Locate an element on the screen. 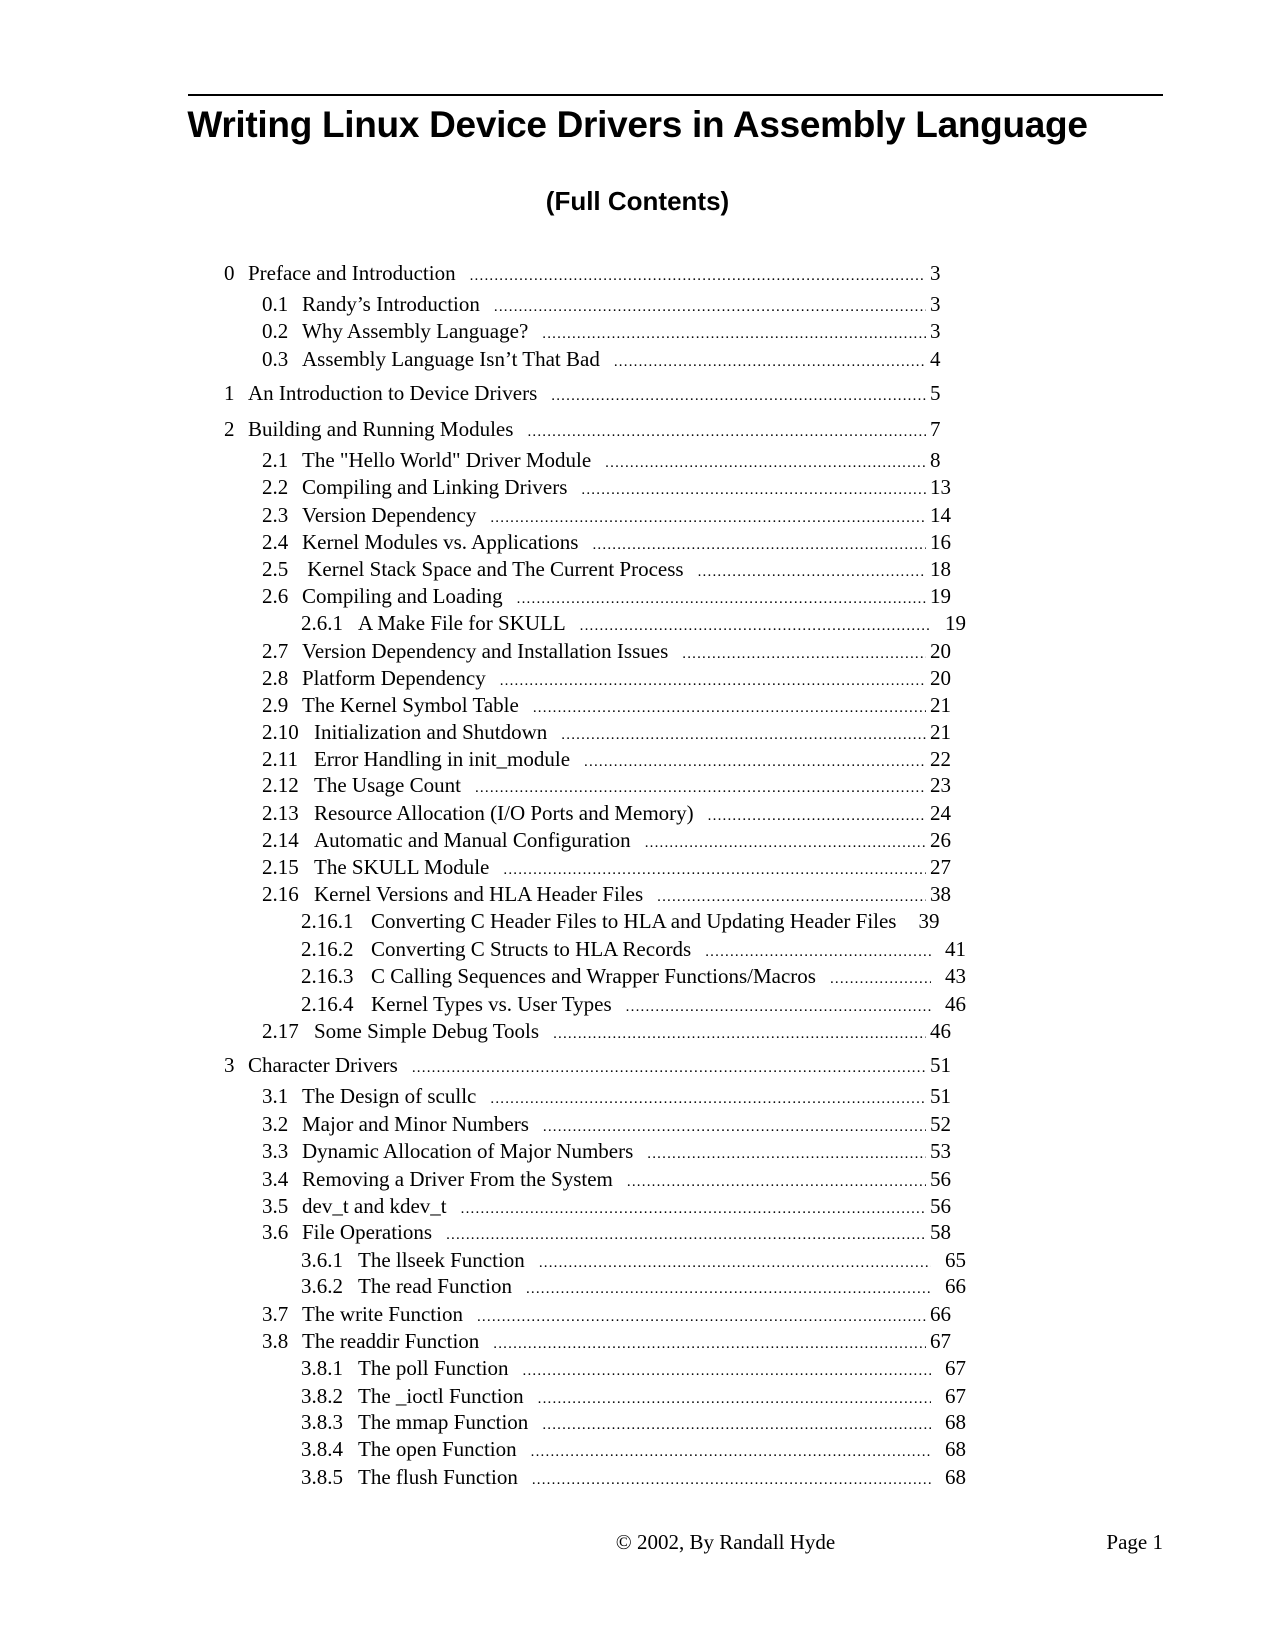 Image resolution: width=1275 pixels, height=1650 pixels. toc-entry-number: 3.6 is located at coordinates (275, 1232).